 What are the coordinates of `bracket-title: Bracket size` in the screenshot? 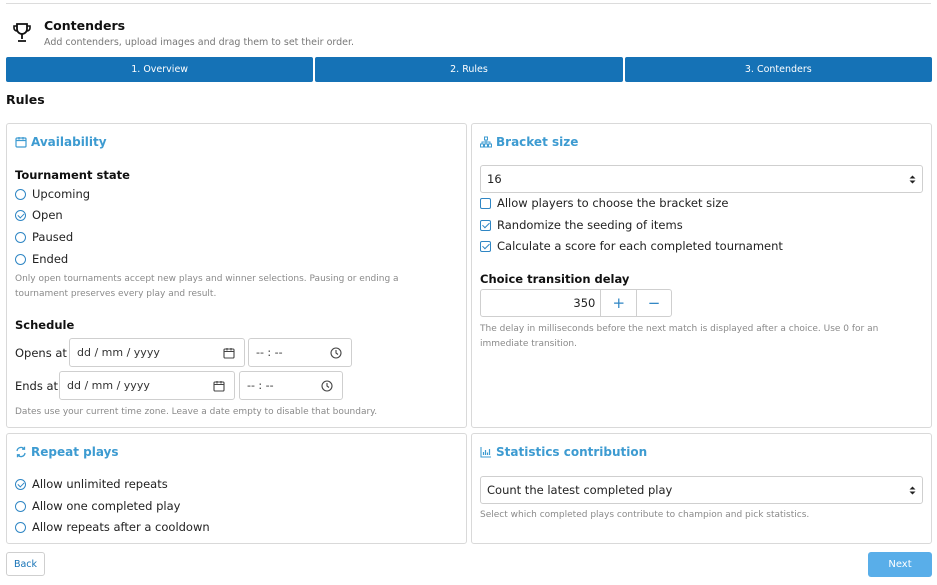 It's located at (529, 142).